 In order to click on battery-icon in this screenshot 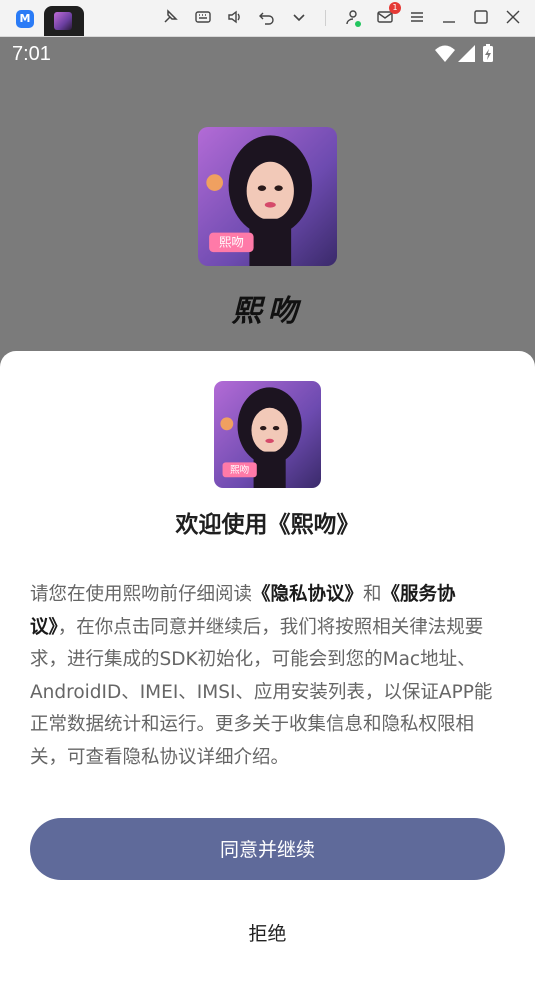, I will do `click(488, 53)`.